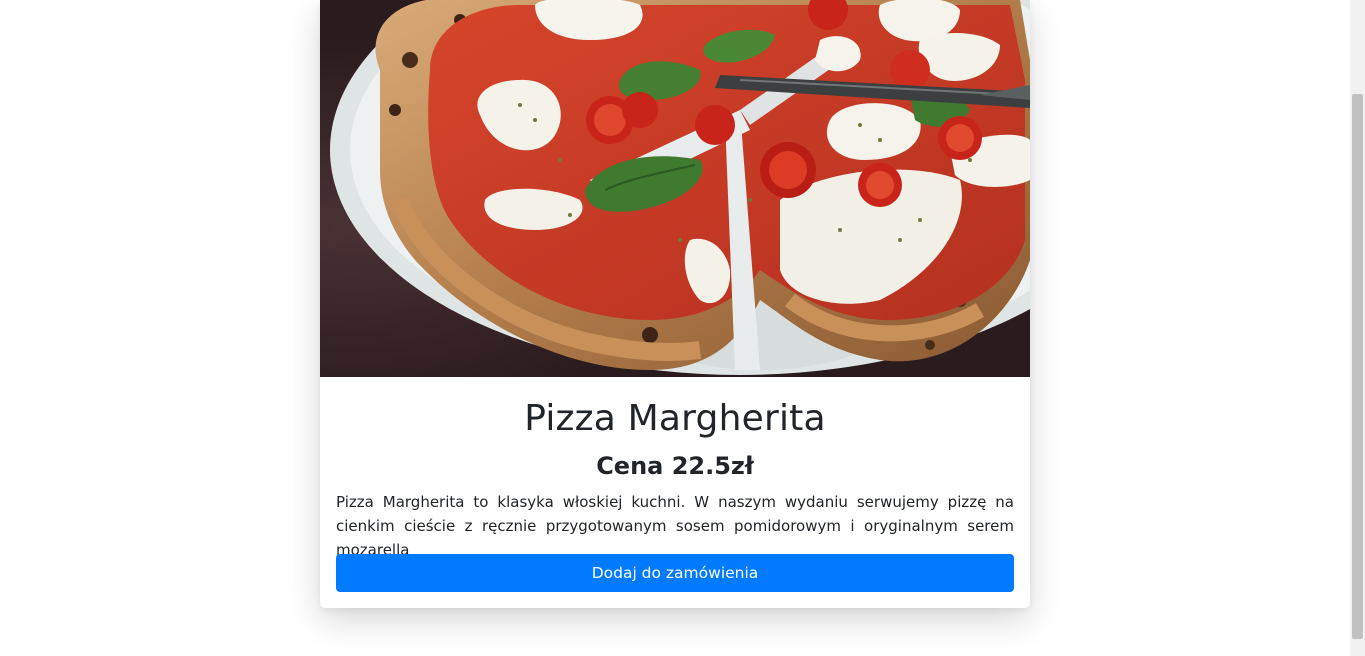 Image resolution: width=1365 pixels, height=656 pixels. What do you see at coordinates (1357, 366) in the screenshot?
I see `scrollbar-thumb` at bounding box center [1357, 366].